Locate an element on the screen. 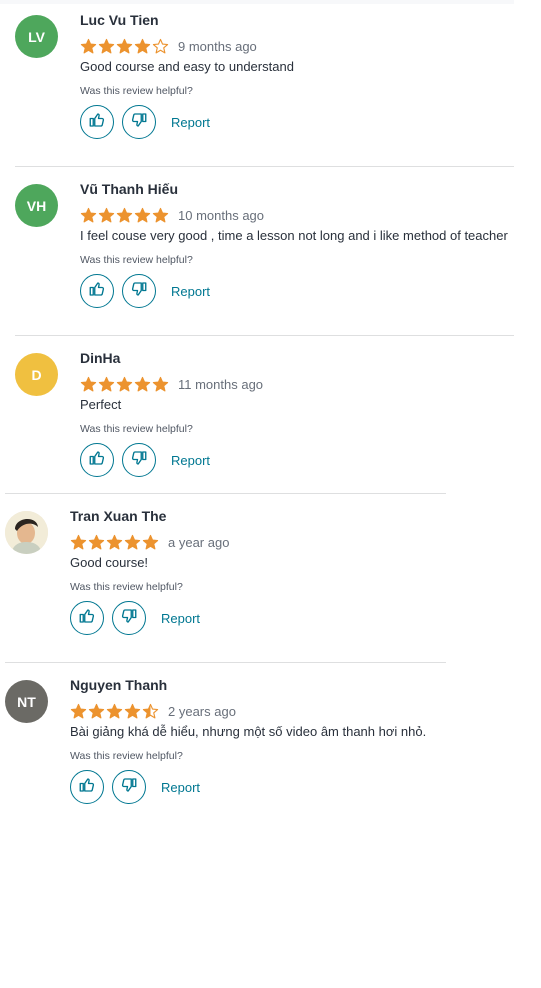 This screenshot has height=988, width=541. review-date: 11 months ago is located at coordinates (221, 384).